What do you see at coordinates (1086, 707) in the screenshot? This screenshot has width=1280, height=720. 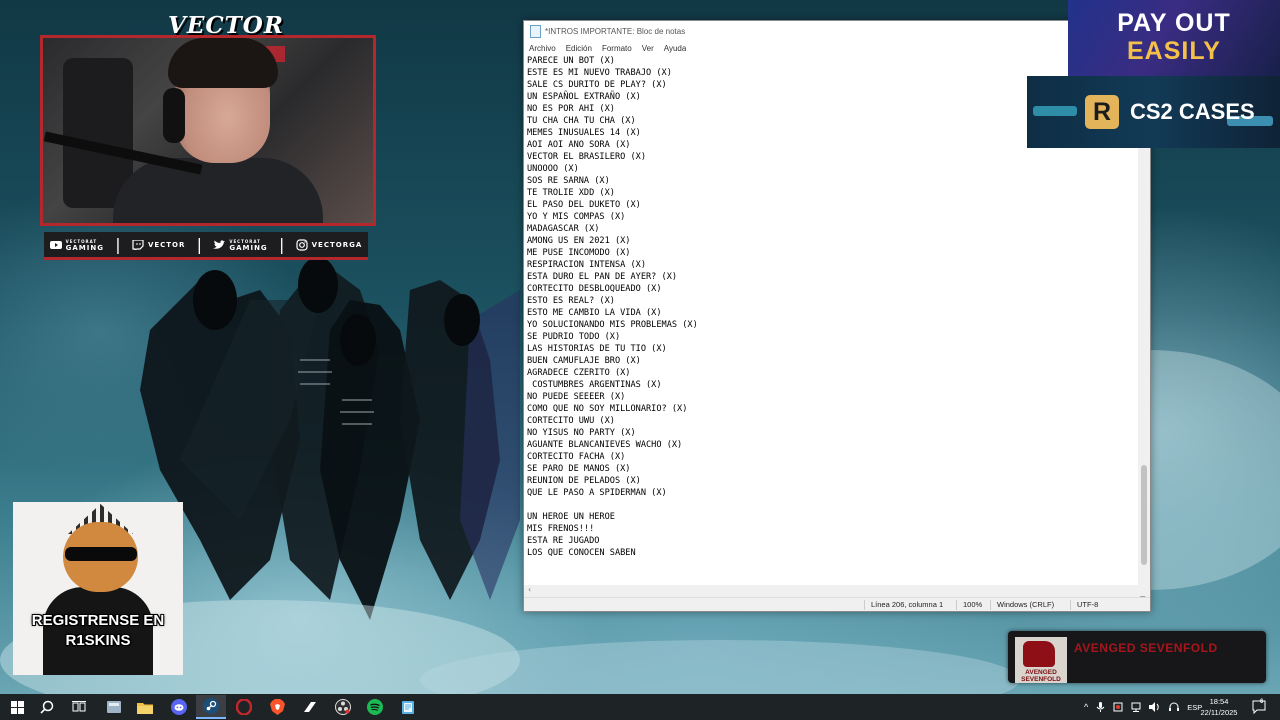 I see `tray-overflow-icon: ^` at bounding box center [1086, 707].